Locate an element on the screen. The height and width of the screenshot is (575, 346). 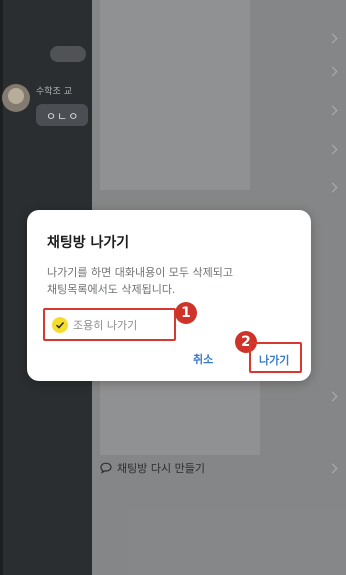
quiet-leave-checkbox: 조용히 나가기 is located at coordinates (109, 324).